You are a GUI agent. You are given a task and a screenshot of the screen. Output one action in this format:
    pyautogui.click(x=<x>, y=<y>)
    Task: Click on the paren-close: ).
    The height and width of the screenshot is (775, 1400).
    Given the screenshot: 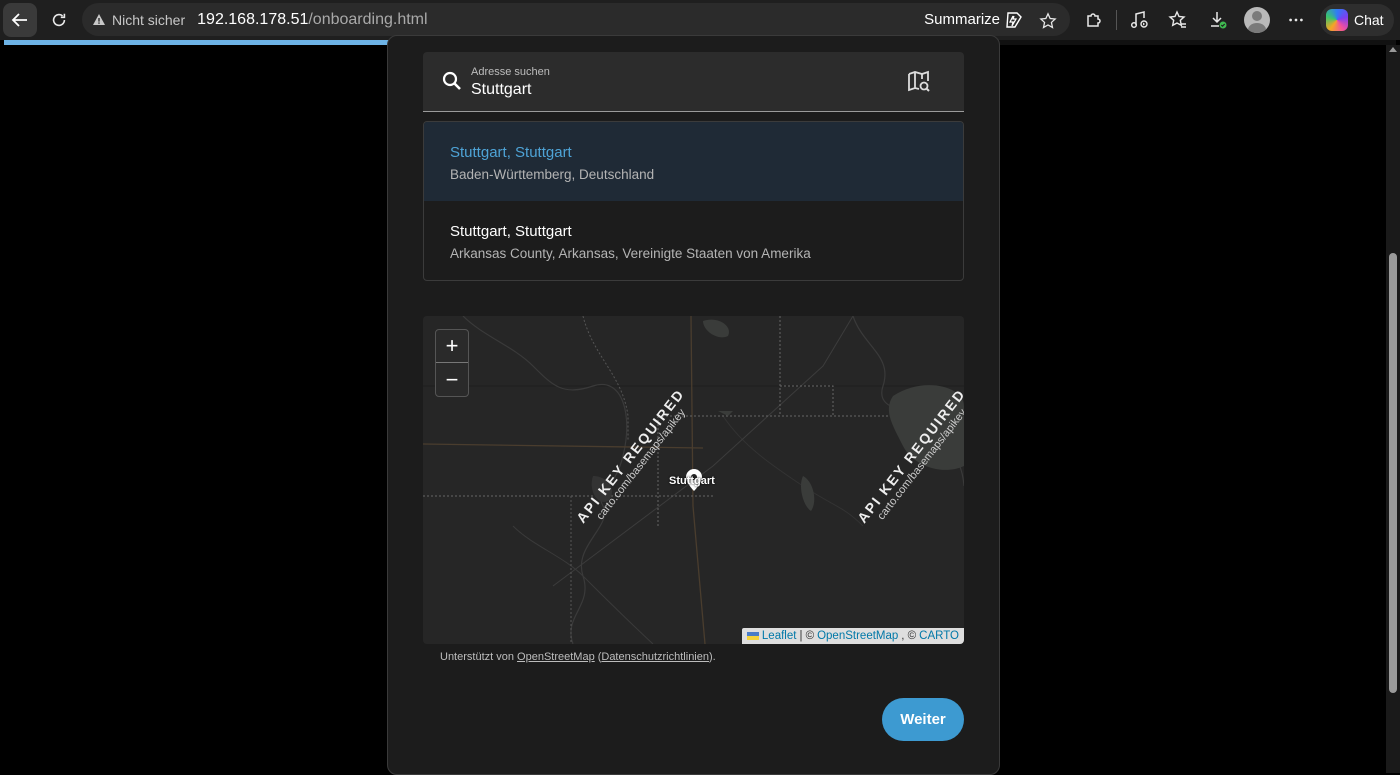 What is the action you would take?
    pyautogui.click(x=712, y=657)
    